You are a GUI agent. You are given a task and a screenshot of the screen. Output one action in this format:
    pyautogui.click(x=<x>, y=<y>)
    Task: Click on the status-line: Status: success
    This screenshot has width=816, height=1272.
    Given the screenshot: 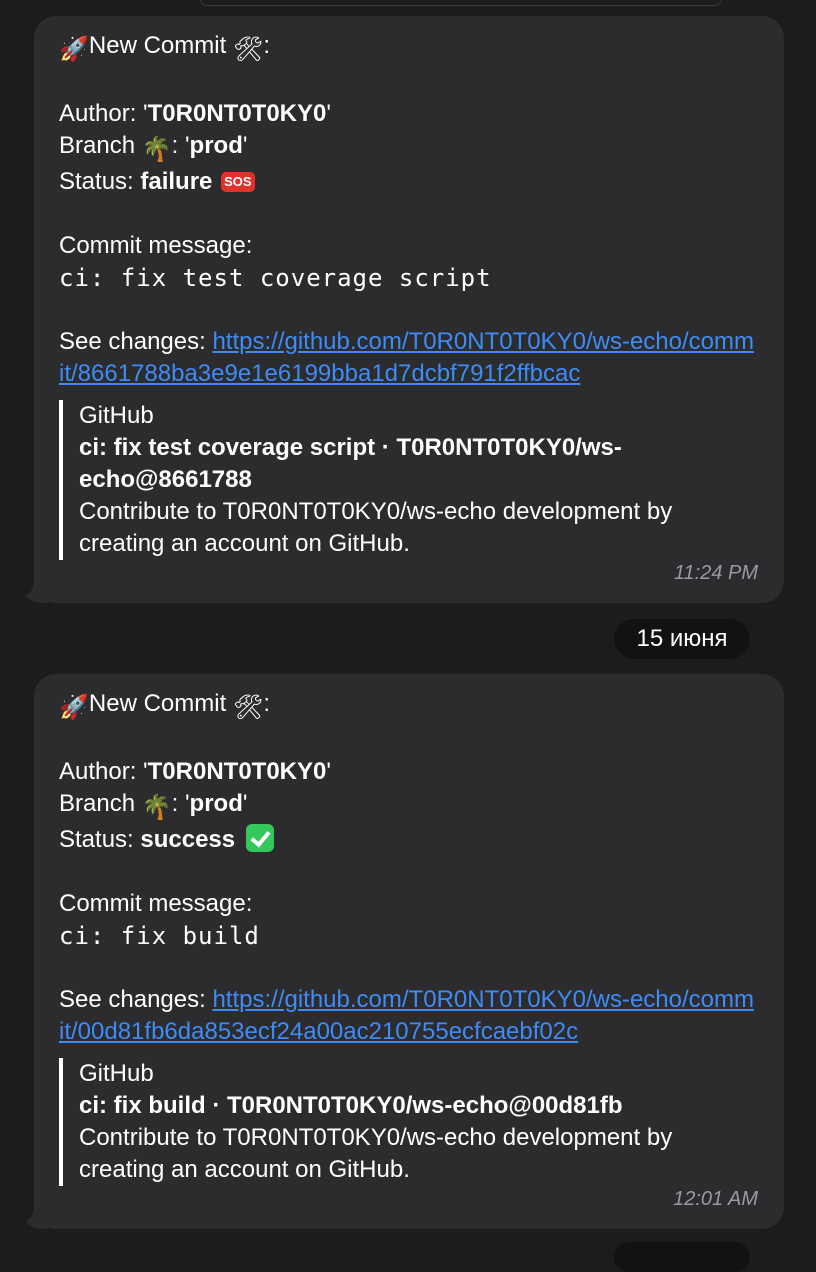 What is the action you would take?
    pyautogui.click(x=408, y=840)
    